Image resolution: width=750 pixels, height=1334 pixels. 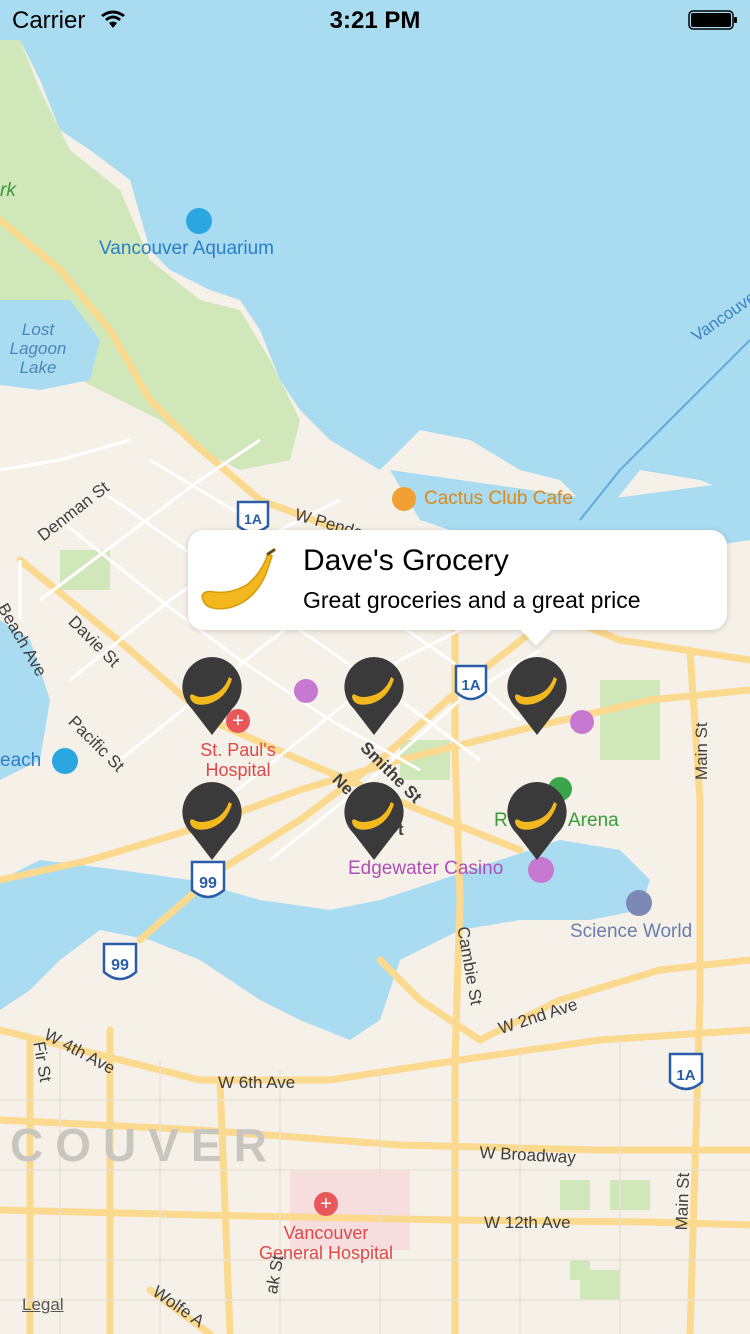 I want to click on science-world-label: Science World, so click(x=631, y=932).